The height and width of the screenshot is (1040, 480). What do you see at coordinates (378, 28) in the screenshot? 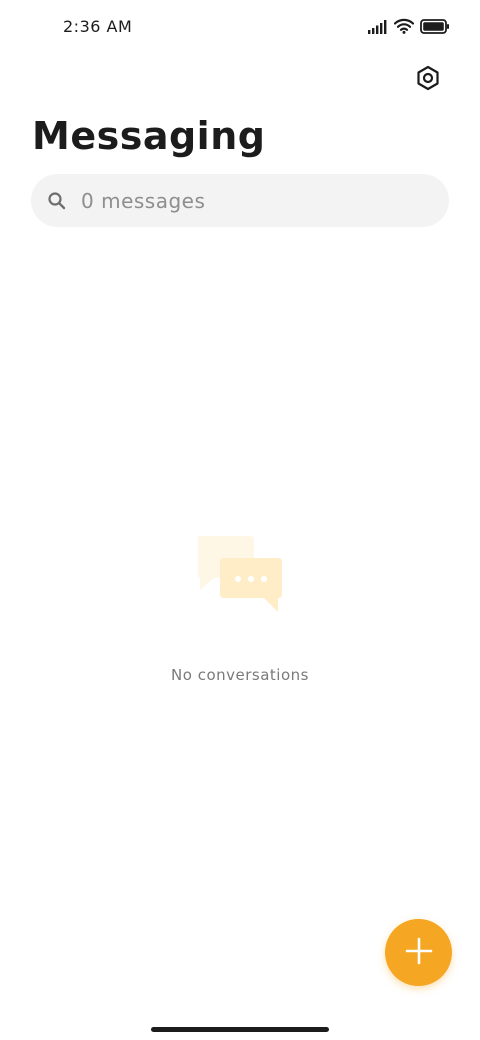
I see `signal-icon` at bounding box center [378, 28].